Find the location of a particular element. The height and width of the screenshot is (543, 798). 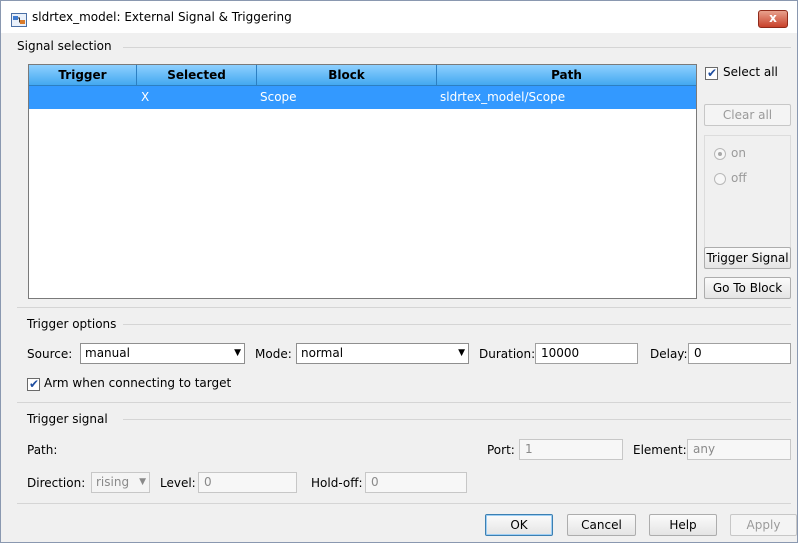

level-label: Level: is located at coordinates (178, 483).